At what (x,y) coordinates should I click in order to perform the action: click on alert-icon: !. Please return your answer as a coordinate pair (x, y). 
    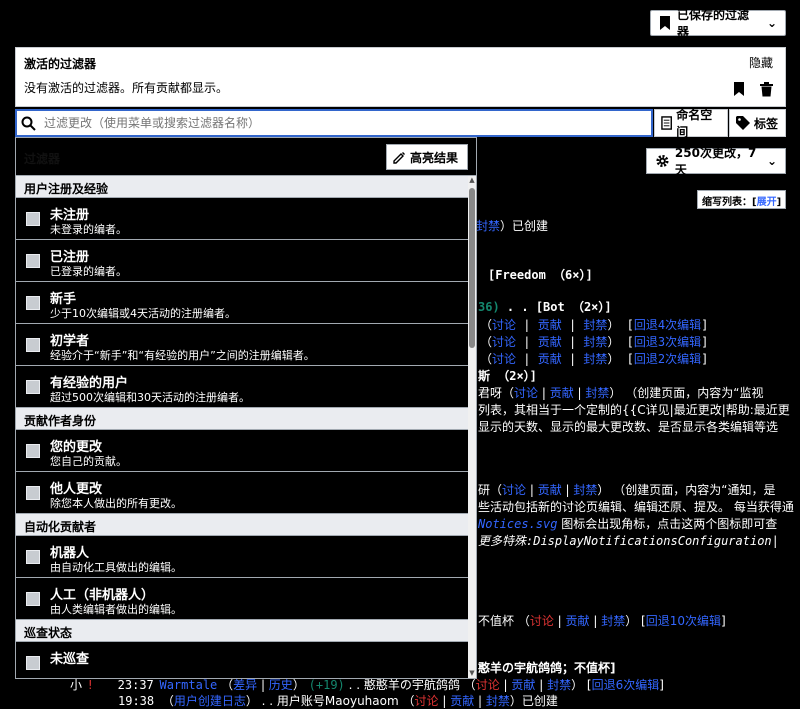
    Looking at the image, I should click on (90, 685).